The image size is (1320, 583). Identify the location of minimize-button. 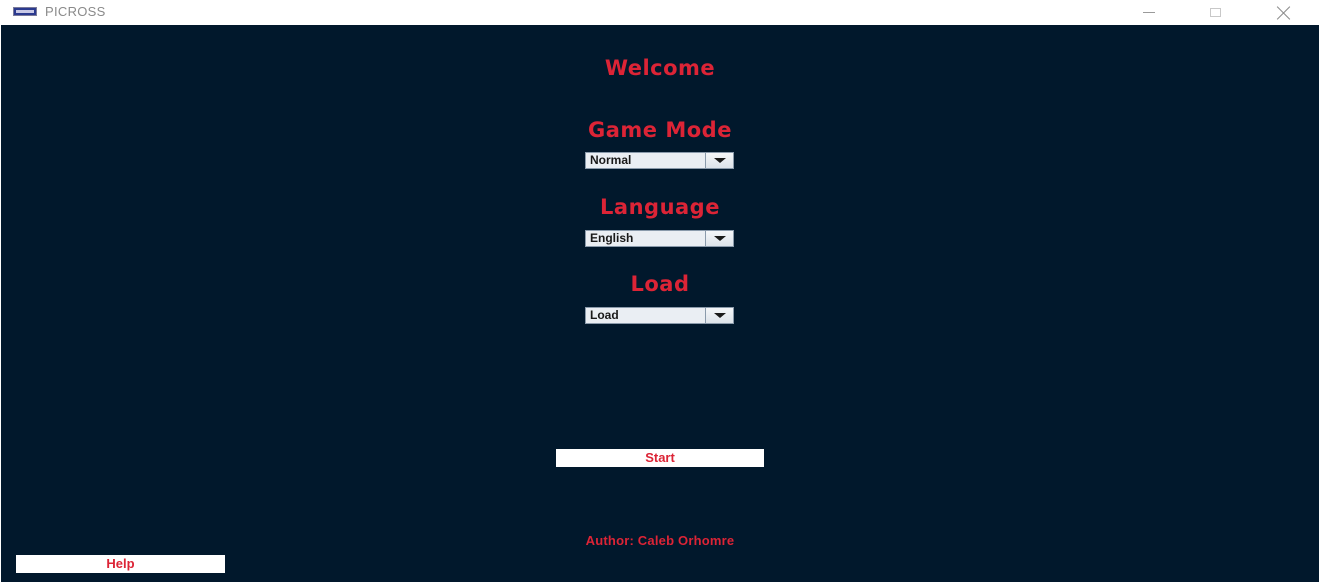
(1149, 12).